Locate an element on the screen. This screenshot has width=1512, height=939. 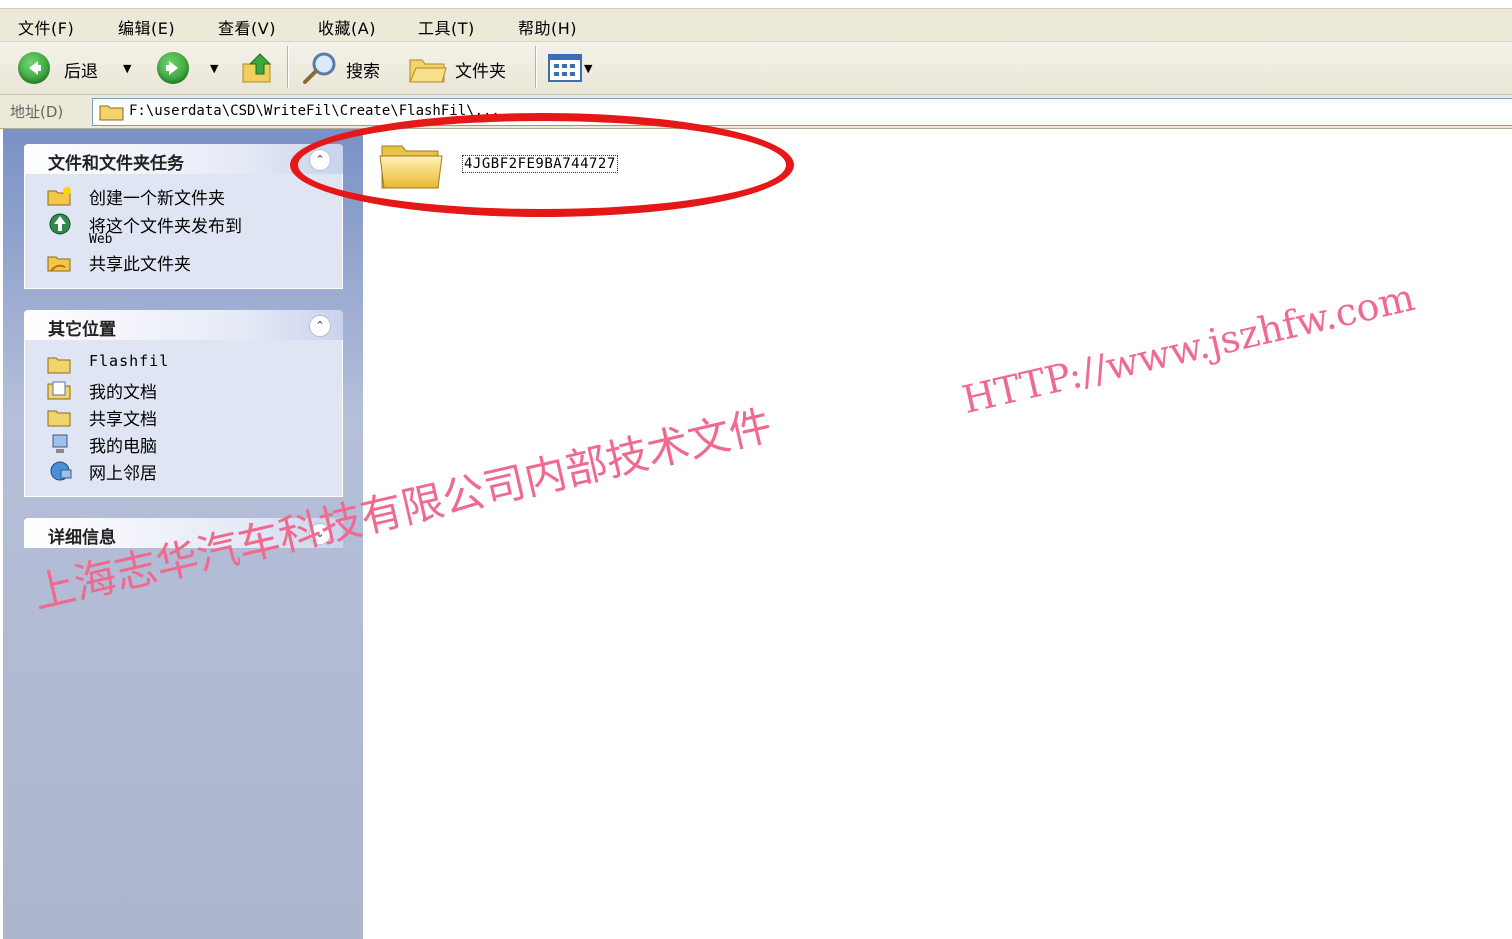
panel-title: 文件和文件夹任务 is located at coordinates (116, 164).